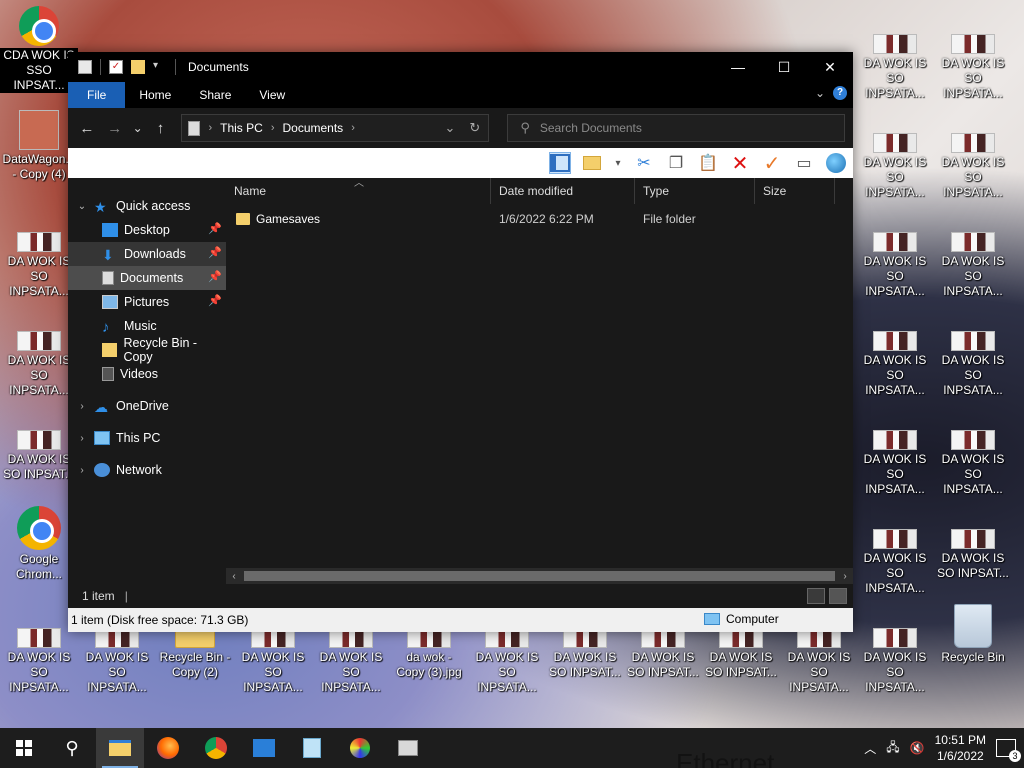 Image resolution: width=1024 pixels, height=768 pixels. I want to click on taskbar-app, so click(408, 748).